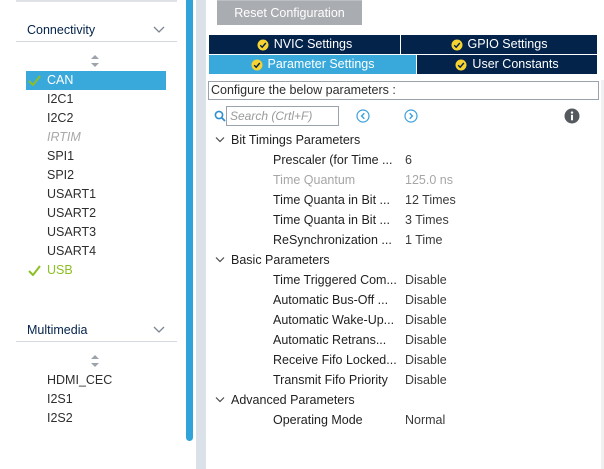 The height and width of the screenshot is (469, 604). I want to click on param-row: Receive Fifo Locked... Disable, so click(433, 360).